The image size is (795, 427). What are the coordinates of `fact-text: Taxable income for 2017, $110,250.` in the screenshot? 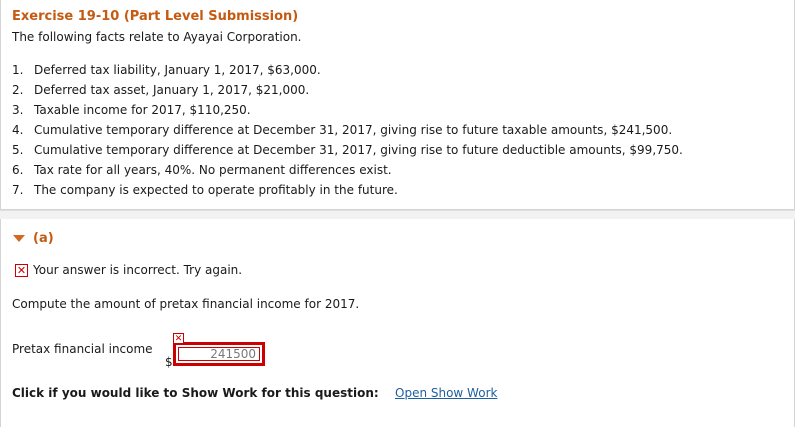 It's located at (142, 110).